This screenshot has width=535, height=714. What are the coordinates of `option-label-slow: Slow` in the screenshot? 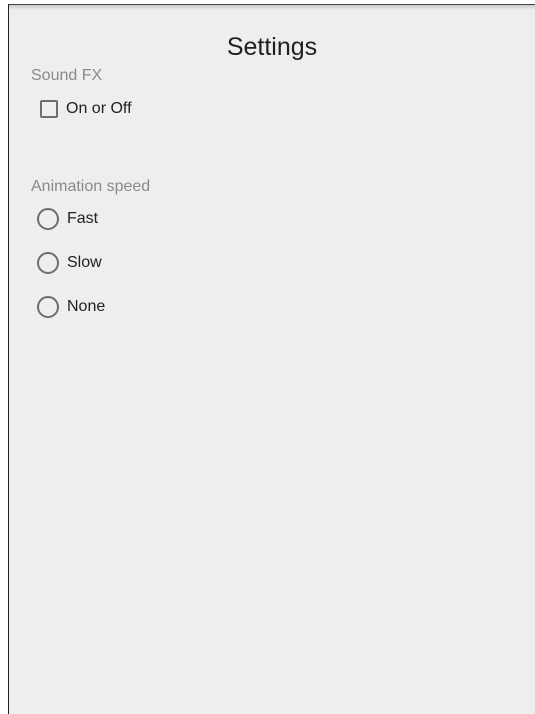 It's located at (84, 262).